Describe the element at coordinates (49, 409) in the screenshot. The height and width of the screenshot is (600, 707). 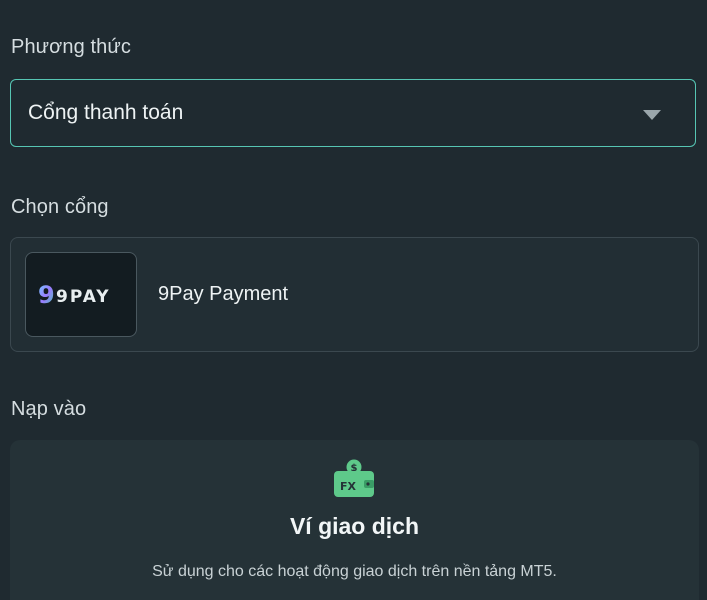
I see `deposit-label: Nạp vào` at that location.